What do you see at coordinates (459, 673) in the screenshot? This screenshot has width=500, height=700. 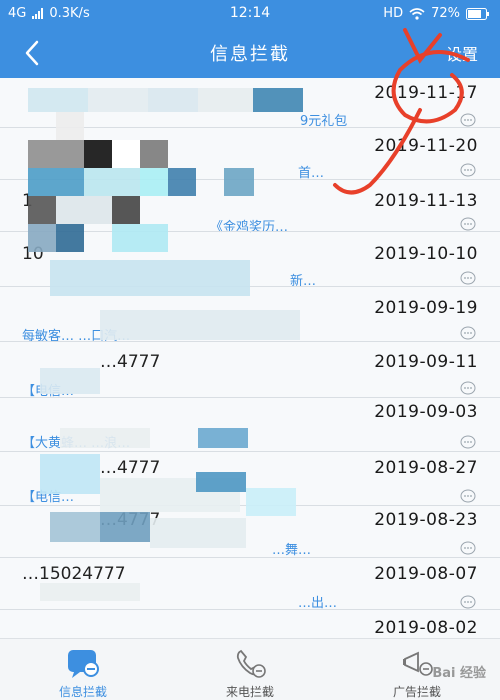 I see `watermark: Bai 经验` at bounding box center [459, 673].